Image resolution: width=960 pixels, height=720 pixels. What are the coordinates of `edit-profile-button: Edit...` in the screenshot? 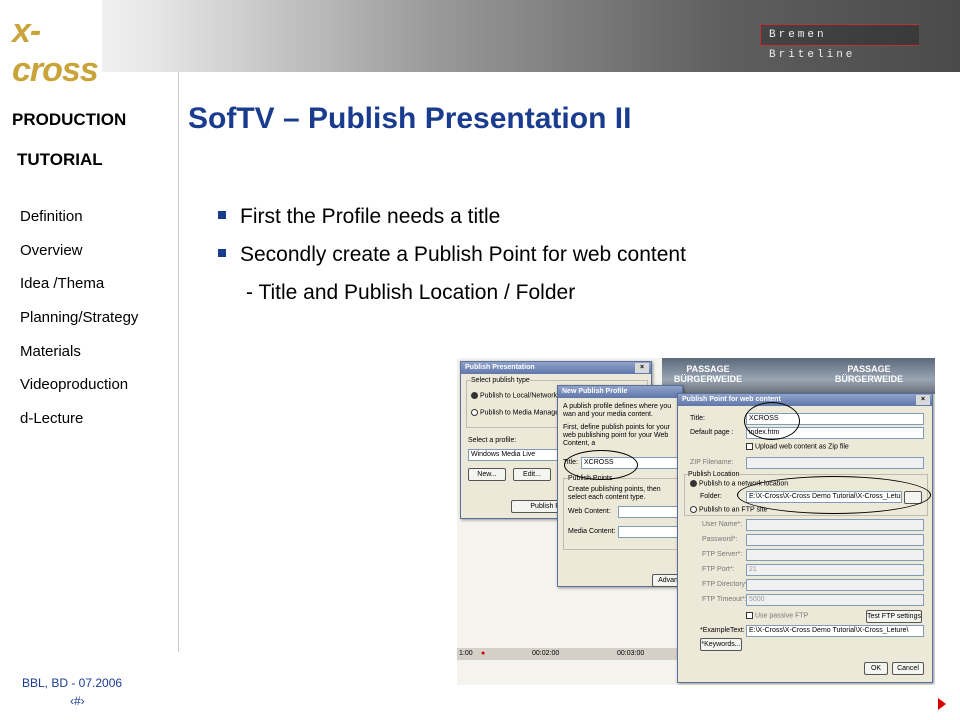 It's located at (532, 474).